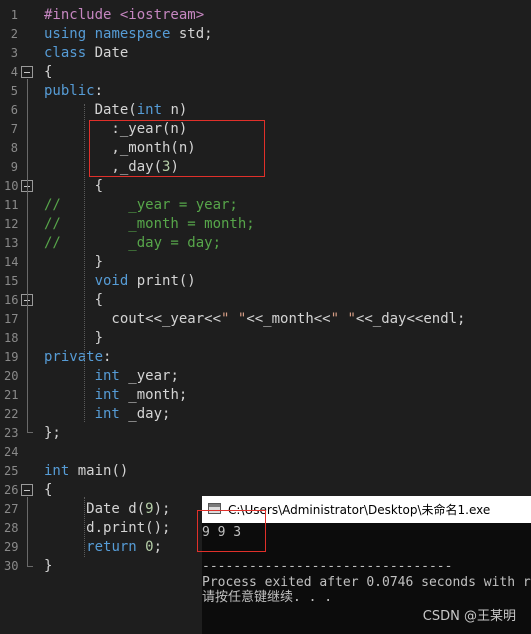 The width and height of the screenshot is (531, 634). I want to click on code-text: // _month = month;, so click(149, 224).